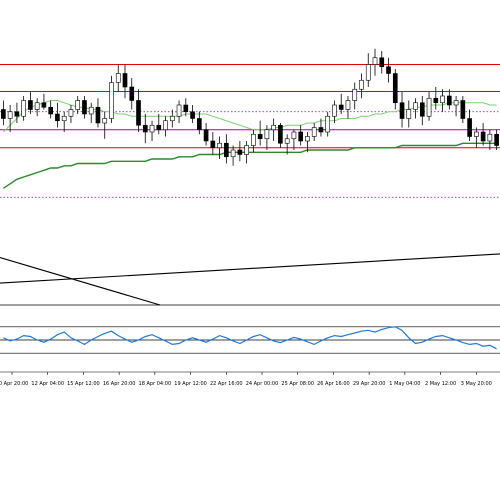  I want to click on x-tick-label: 25 Apr 08:00, so click(297, 384).